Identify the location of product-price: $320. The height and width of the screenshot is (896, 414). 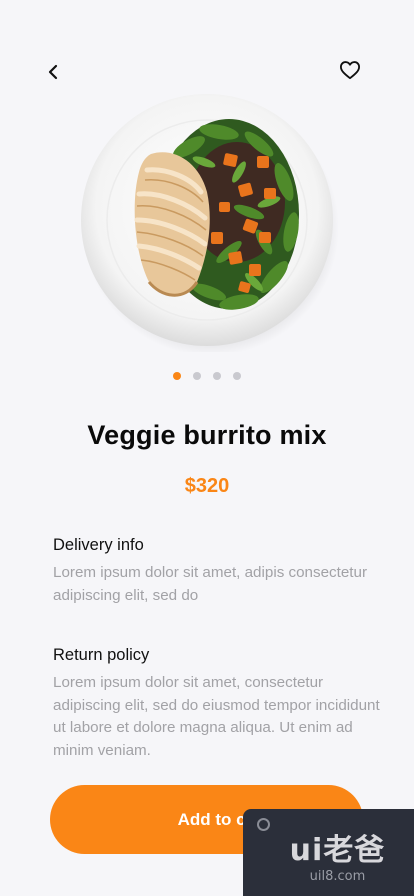
(207, 486).